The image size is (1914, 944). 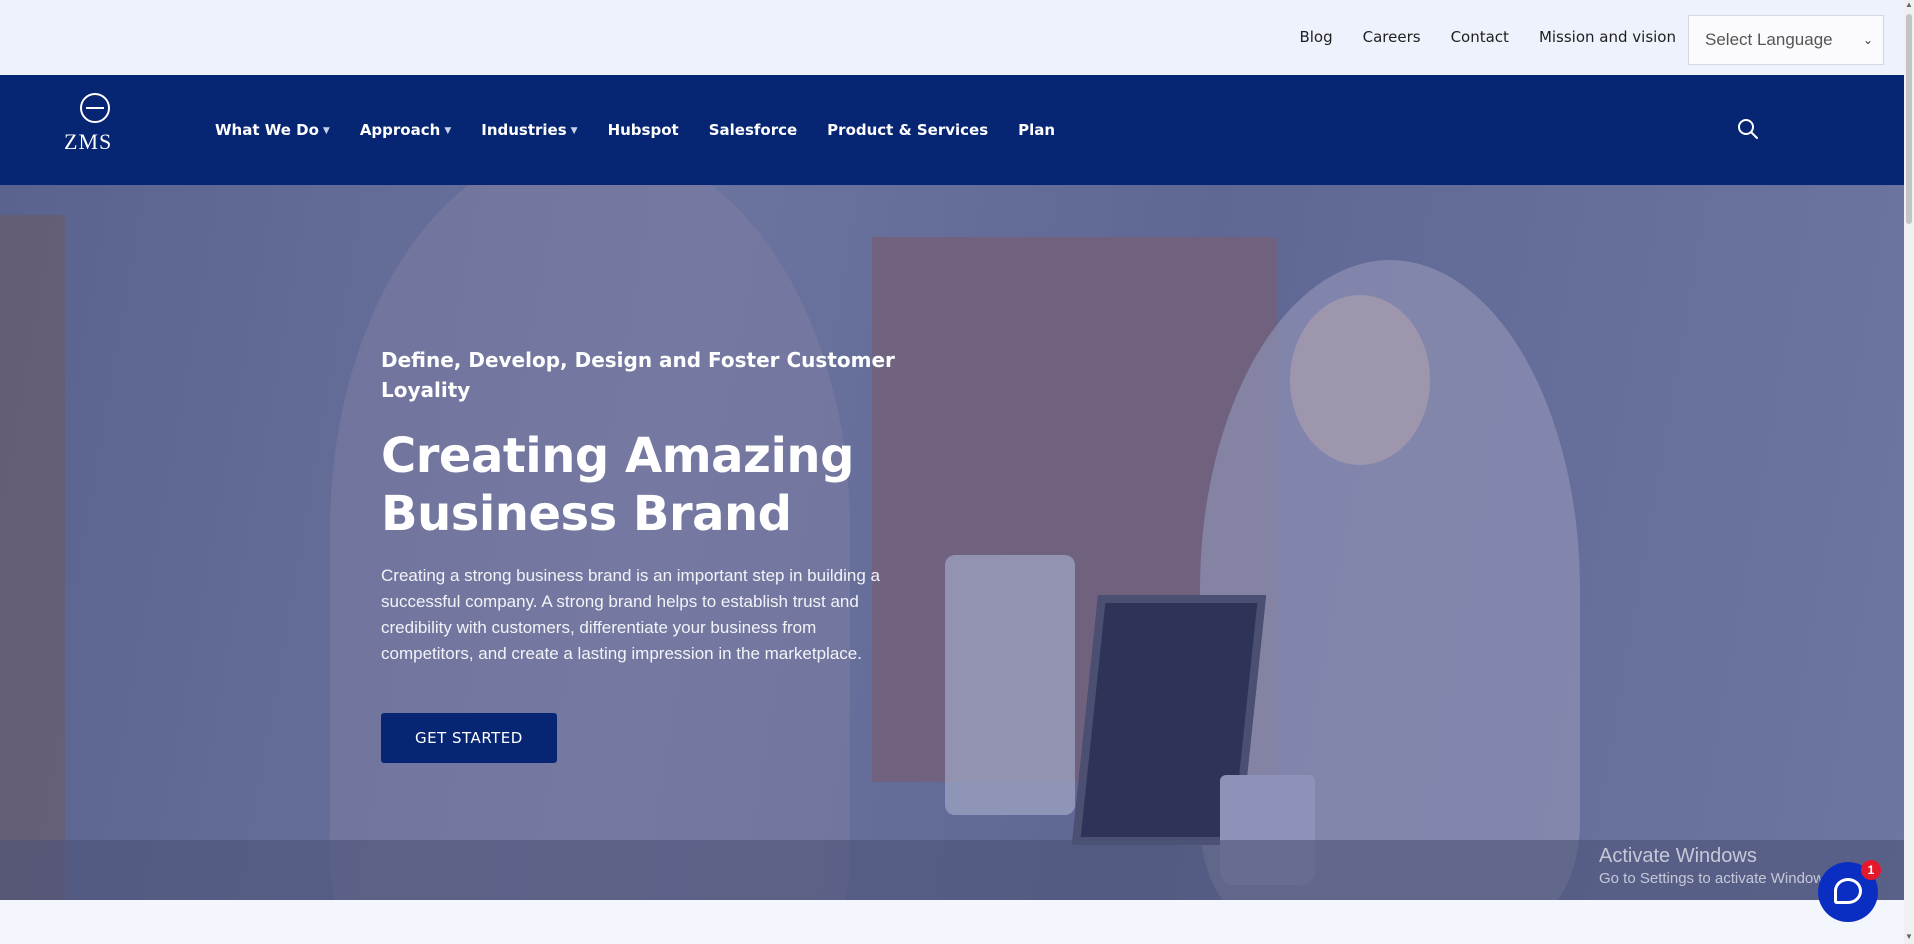 I want to click on page-scrollbar: ▲ ▼, so click(x=1909, y=472).